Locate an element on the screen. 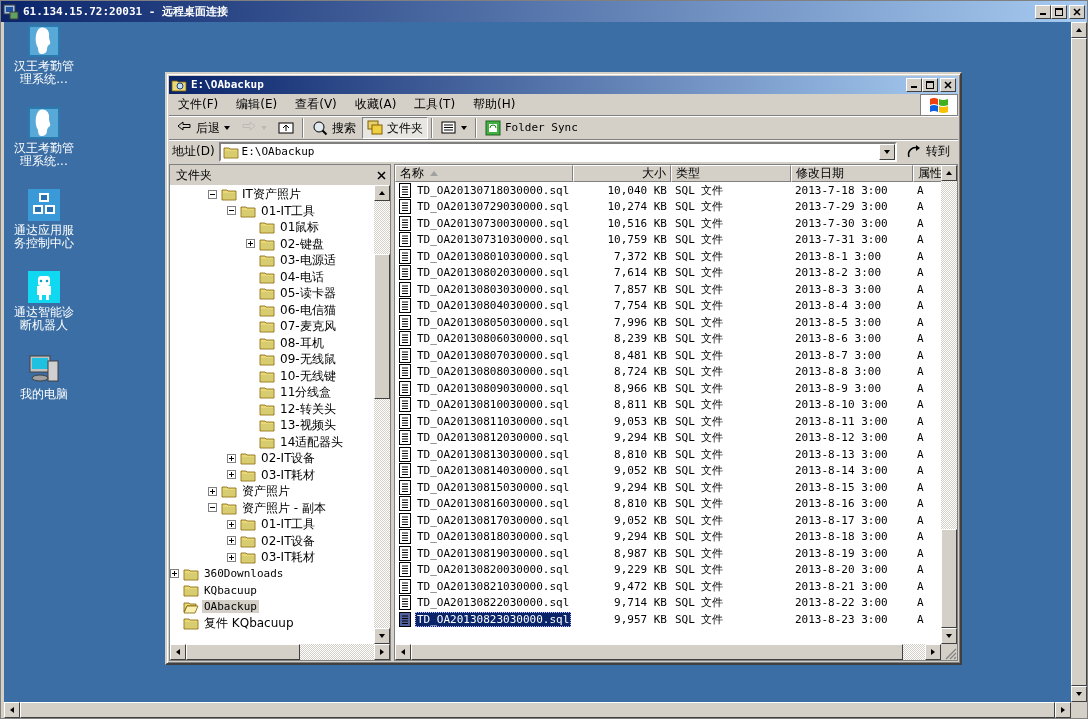 This screenshot has height=719, width=1088. folders-button: 文件夹 is located at coordinates (395, 128).